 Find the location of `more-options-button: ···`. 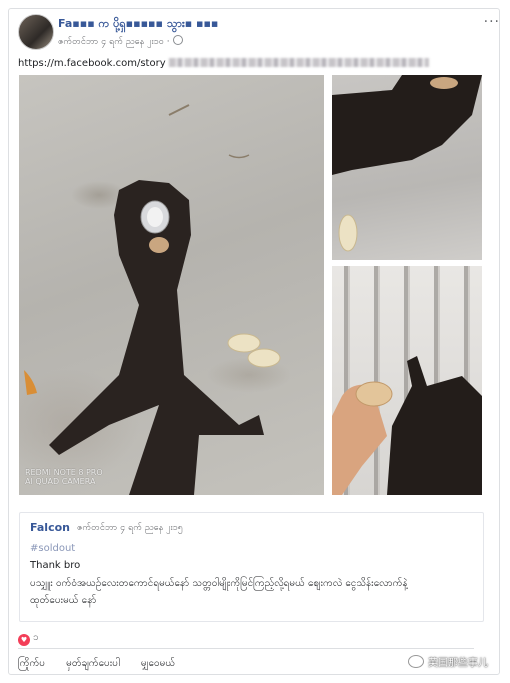

more-options-button: ··· is located at coordinates (492, 22).